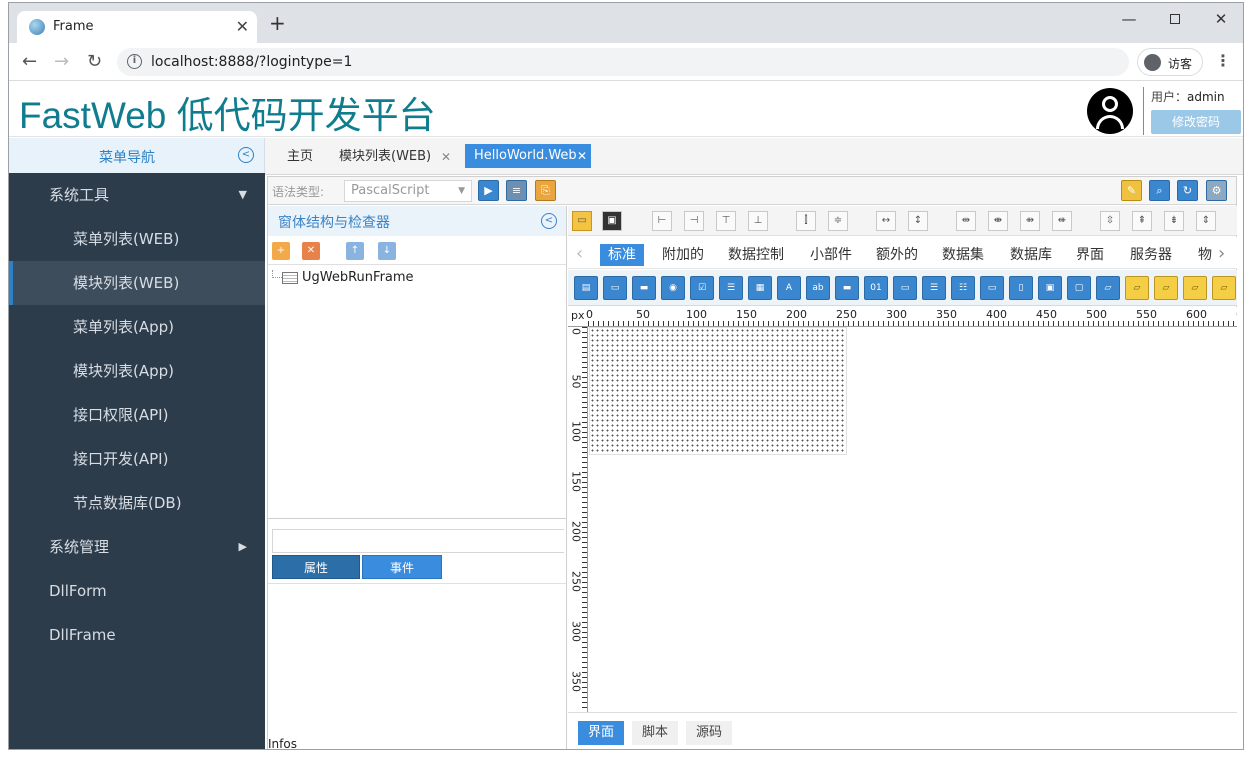  I want to click on open-folder-icon: ▭, so click(582, 221).